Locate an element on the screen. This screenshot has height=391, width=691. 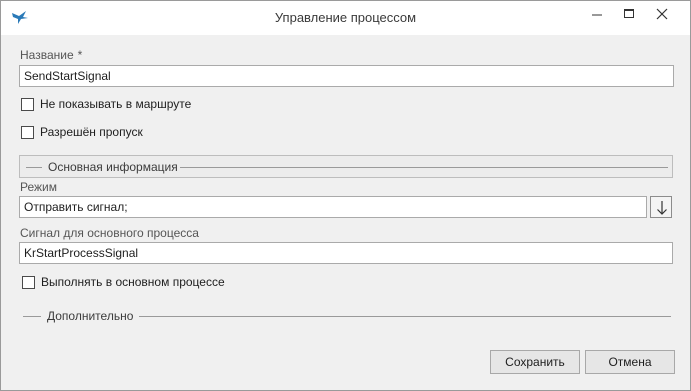
name-input: SendStartSignal is located at coordinates (346, 76).